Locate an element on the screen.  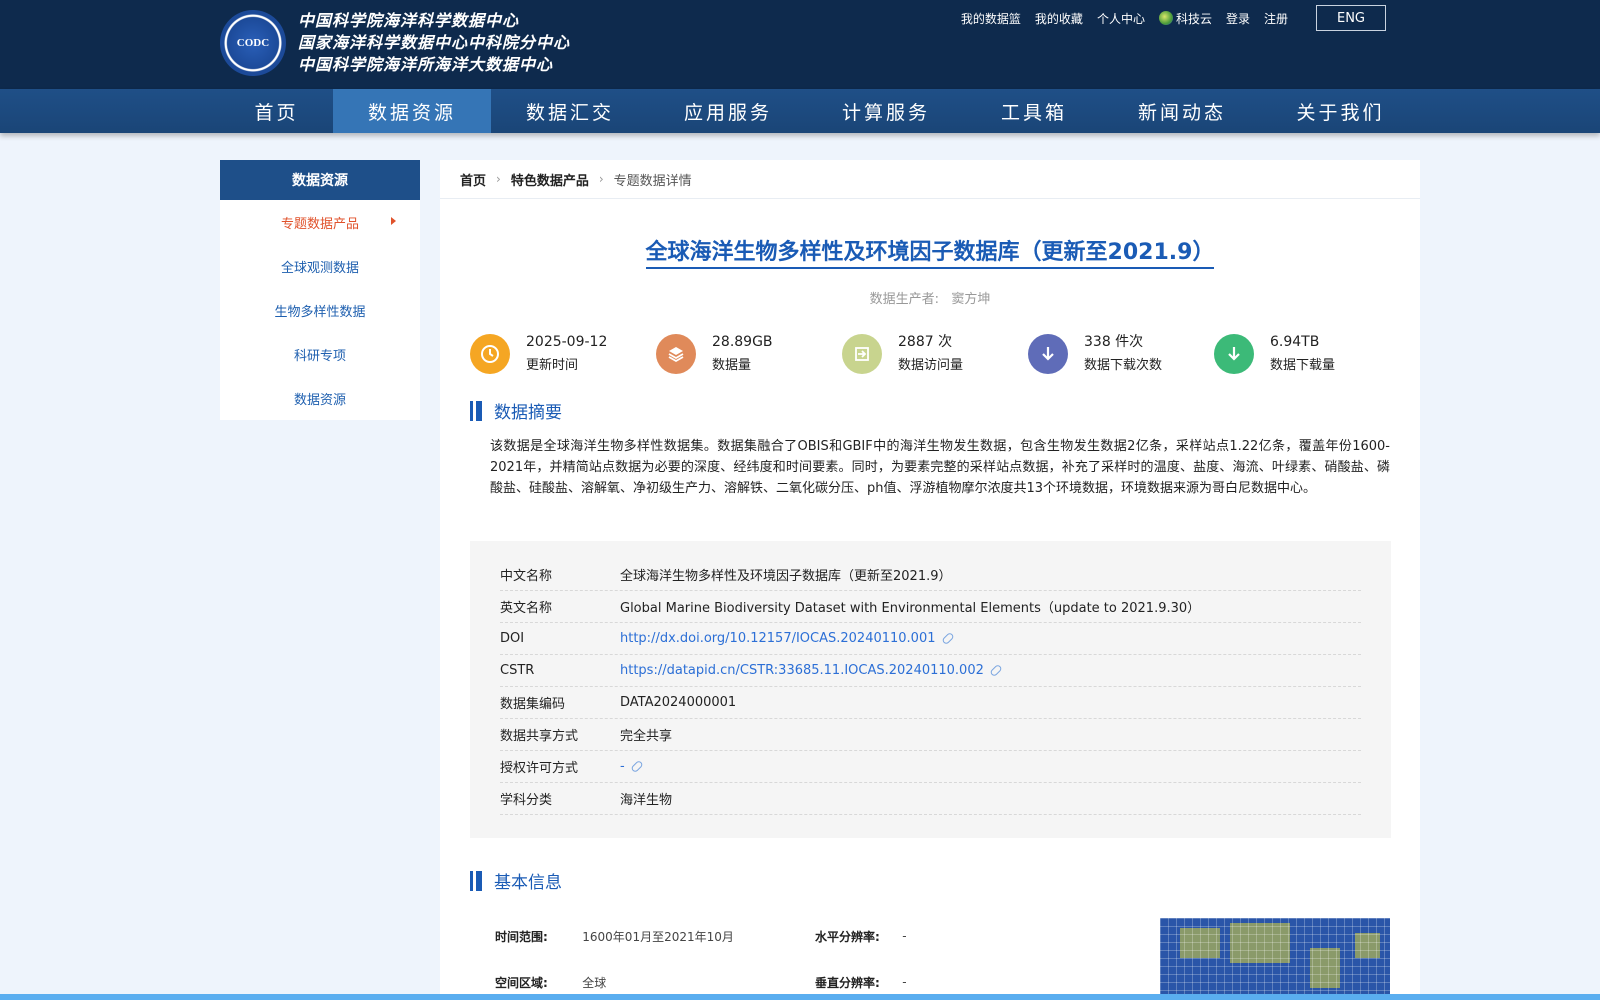
stat-update-time: 2025-09-12 更新时间 is located at coordinates (563, 354).